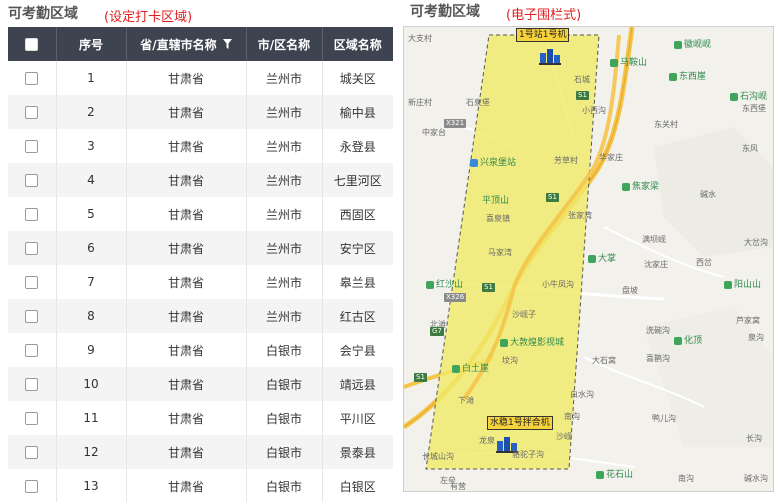  What do you see at coordinates (543, 35) in the screenshot?
I see `station-label-top: 1号站1号机` at bounding box center [543, 35].